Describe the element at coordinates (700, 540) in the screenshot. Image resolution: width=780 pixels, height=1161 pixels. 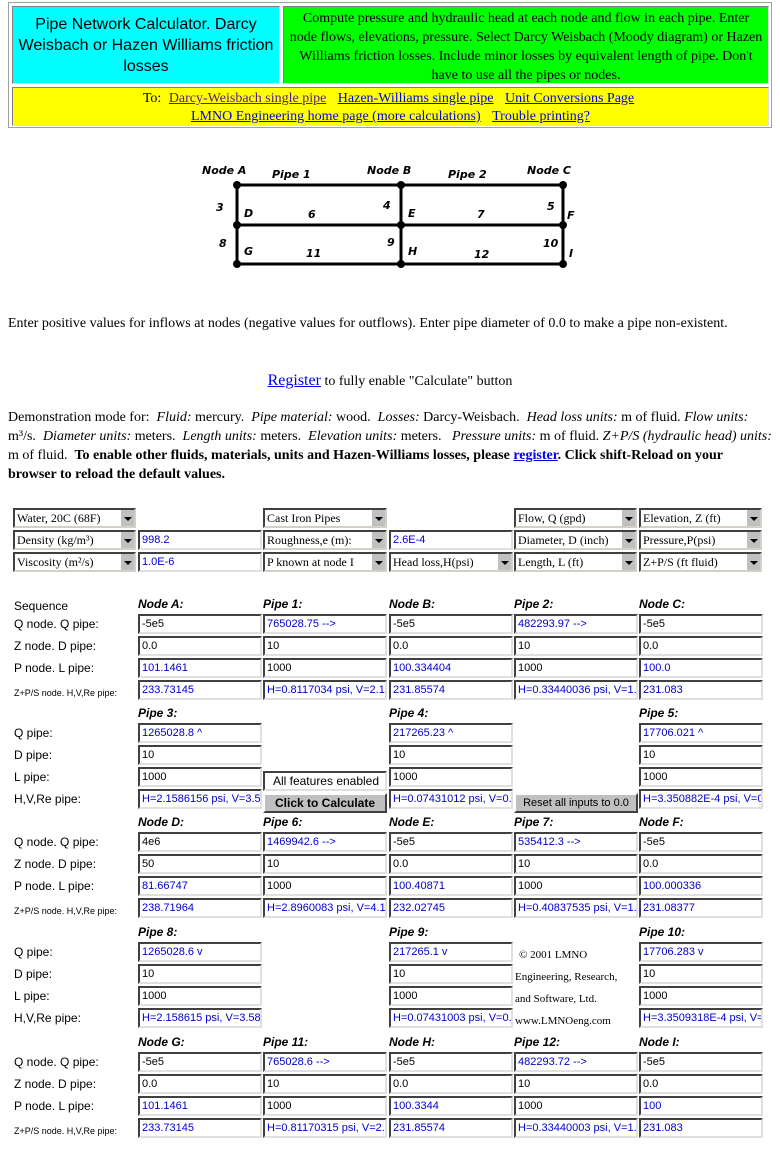
I see `pressure-units-select: Pressure,P(psi)` at that location.